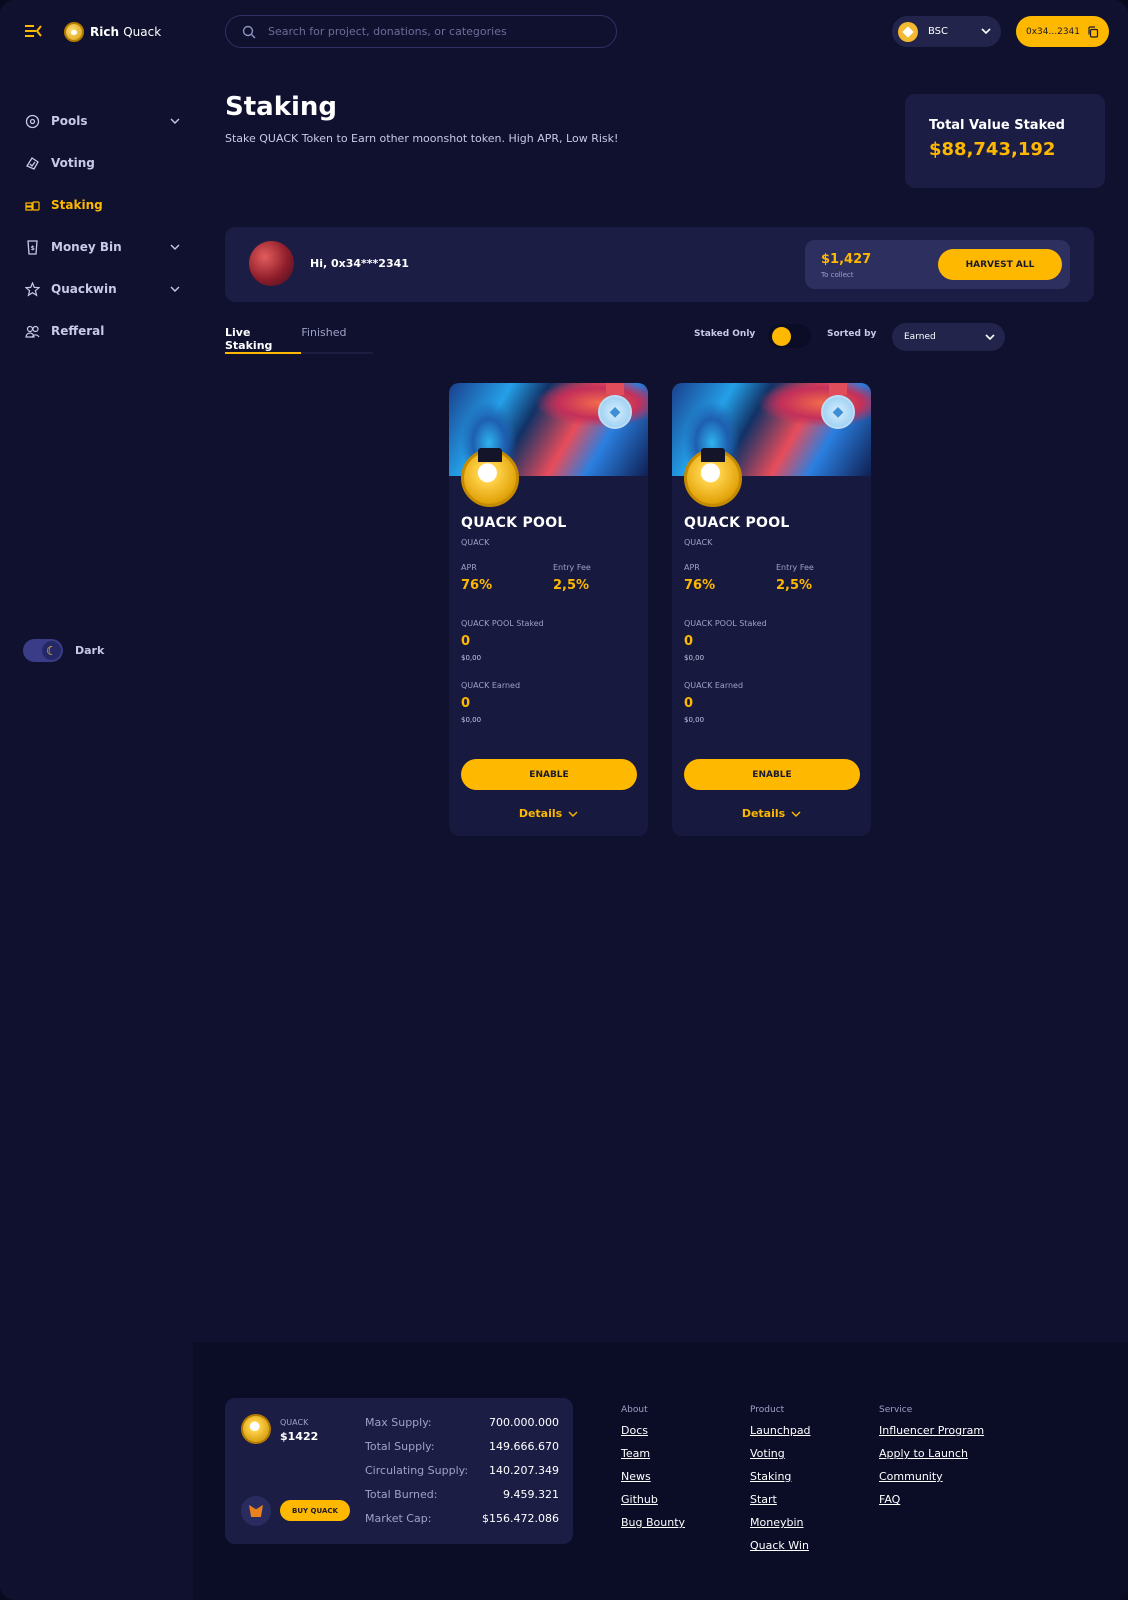 This screenshot has width=1128, height=1600. What do you see at coordinates (502, 623) in the screenshot?
I see `staked-label: QUACK POOL Staked` at bounding box center [502, 623].